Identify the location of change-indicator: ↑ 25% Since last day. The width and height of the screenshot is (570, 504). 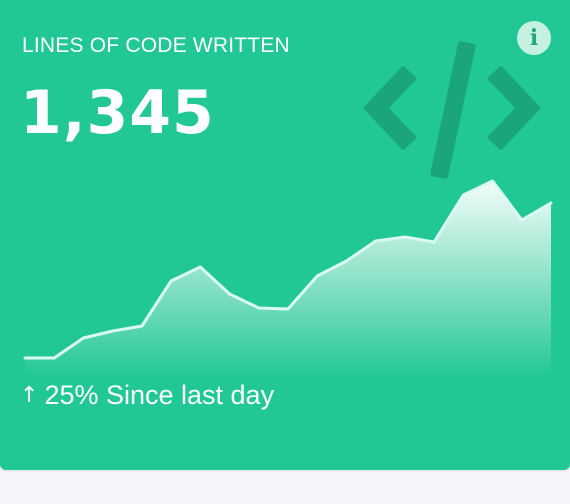
(147, 395).